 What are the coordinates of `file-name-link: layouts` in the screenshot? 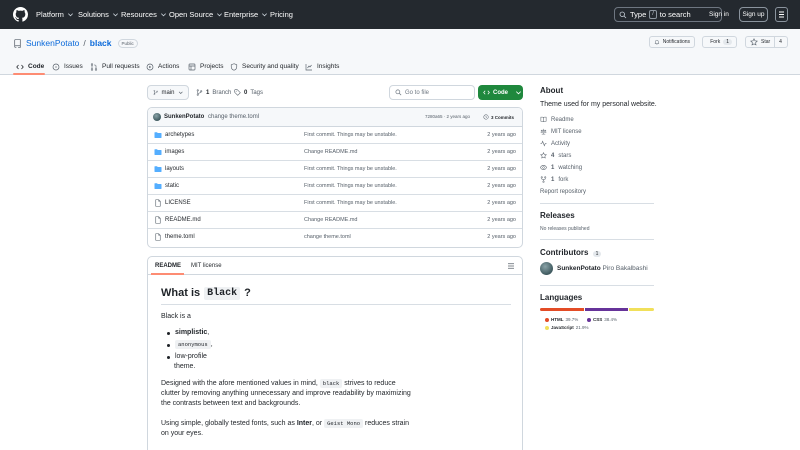 It's located at (174, 169).